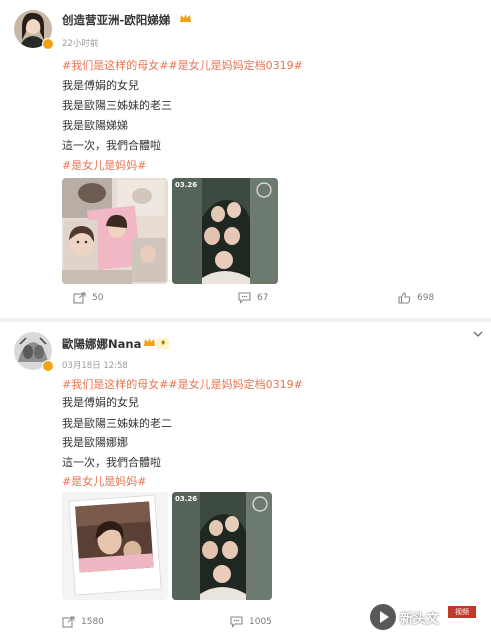 This screenshot has width=491, height=640. I want to click on play-icon, so click(383, 617).